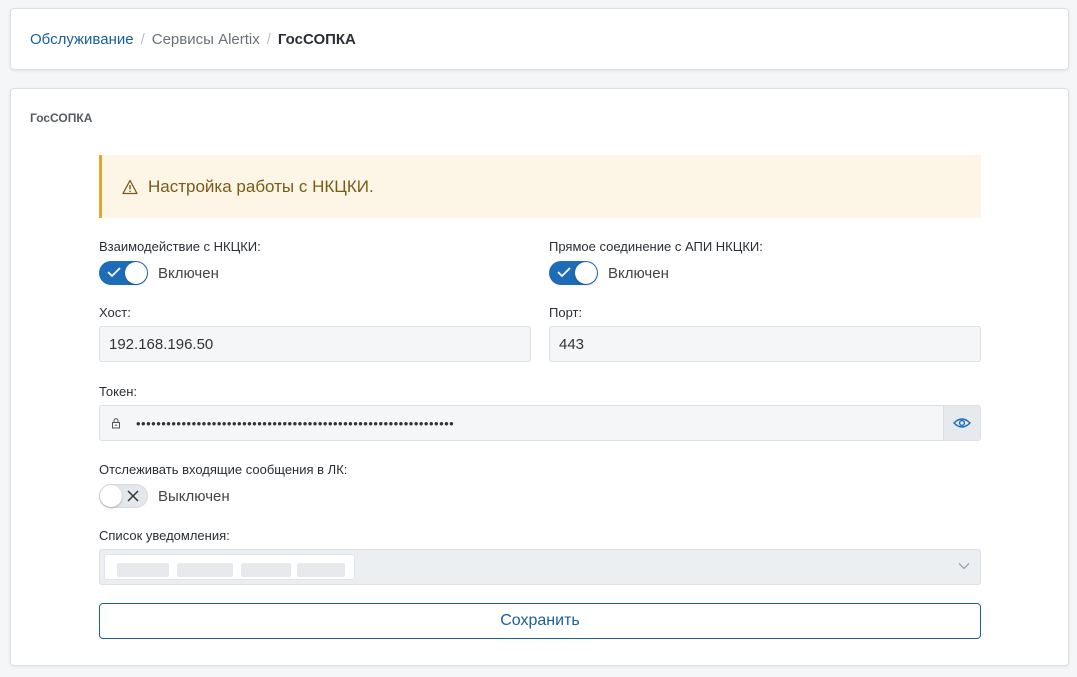  Describe the element at coordinates (188, 273) in the screenshot. I see `nkcki-interaction-state: Включен` at that location.